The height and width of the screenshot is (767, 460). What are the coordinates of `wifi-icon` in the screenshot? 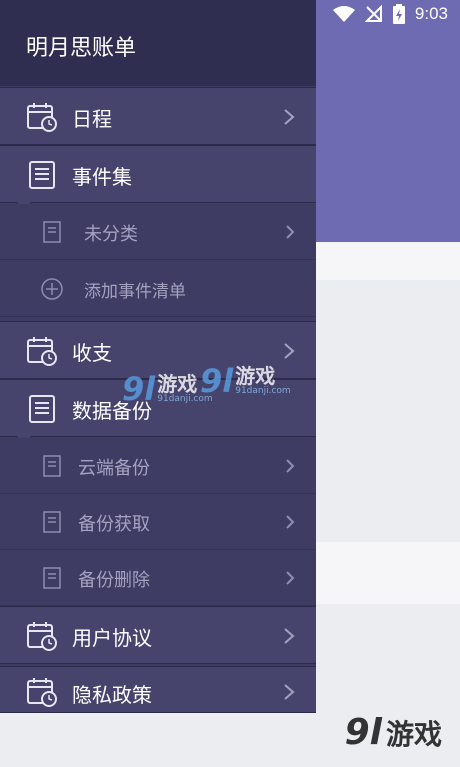 It's located at (343, 14).